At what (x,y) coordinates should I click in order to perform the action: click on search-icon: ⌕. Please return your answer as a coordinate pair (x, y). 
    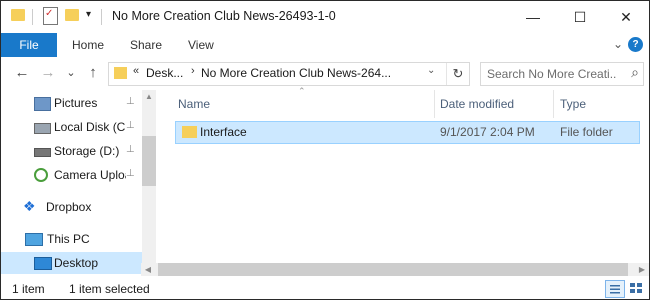
    Looking at the image, I should click on (635, 72).